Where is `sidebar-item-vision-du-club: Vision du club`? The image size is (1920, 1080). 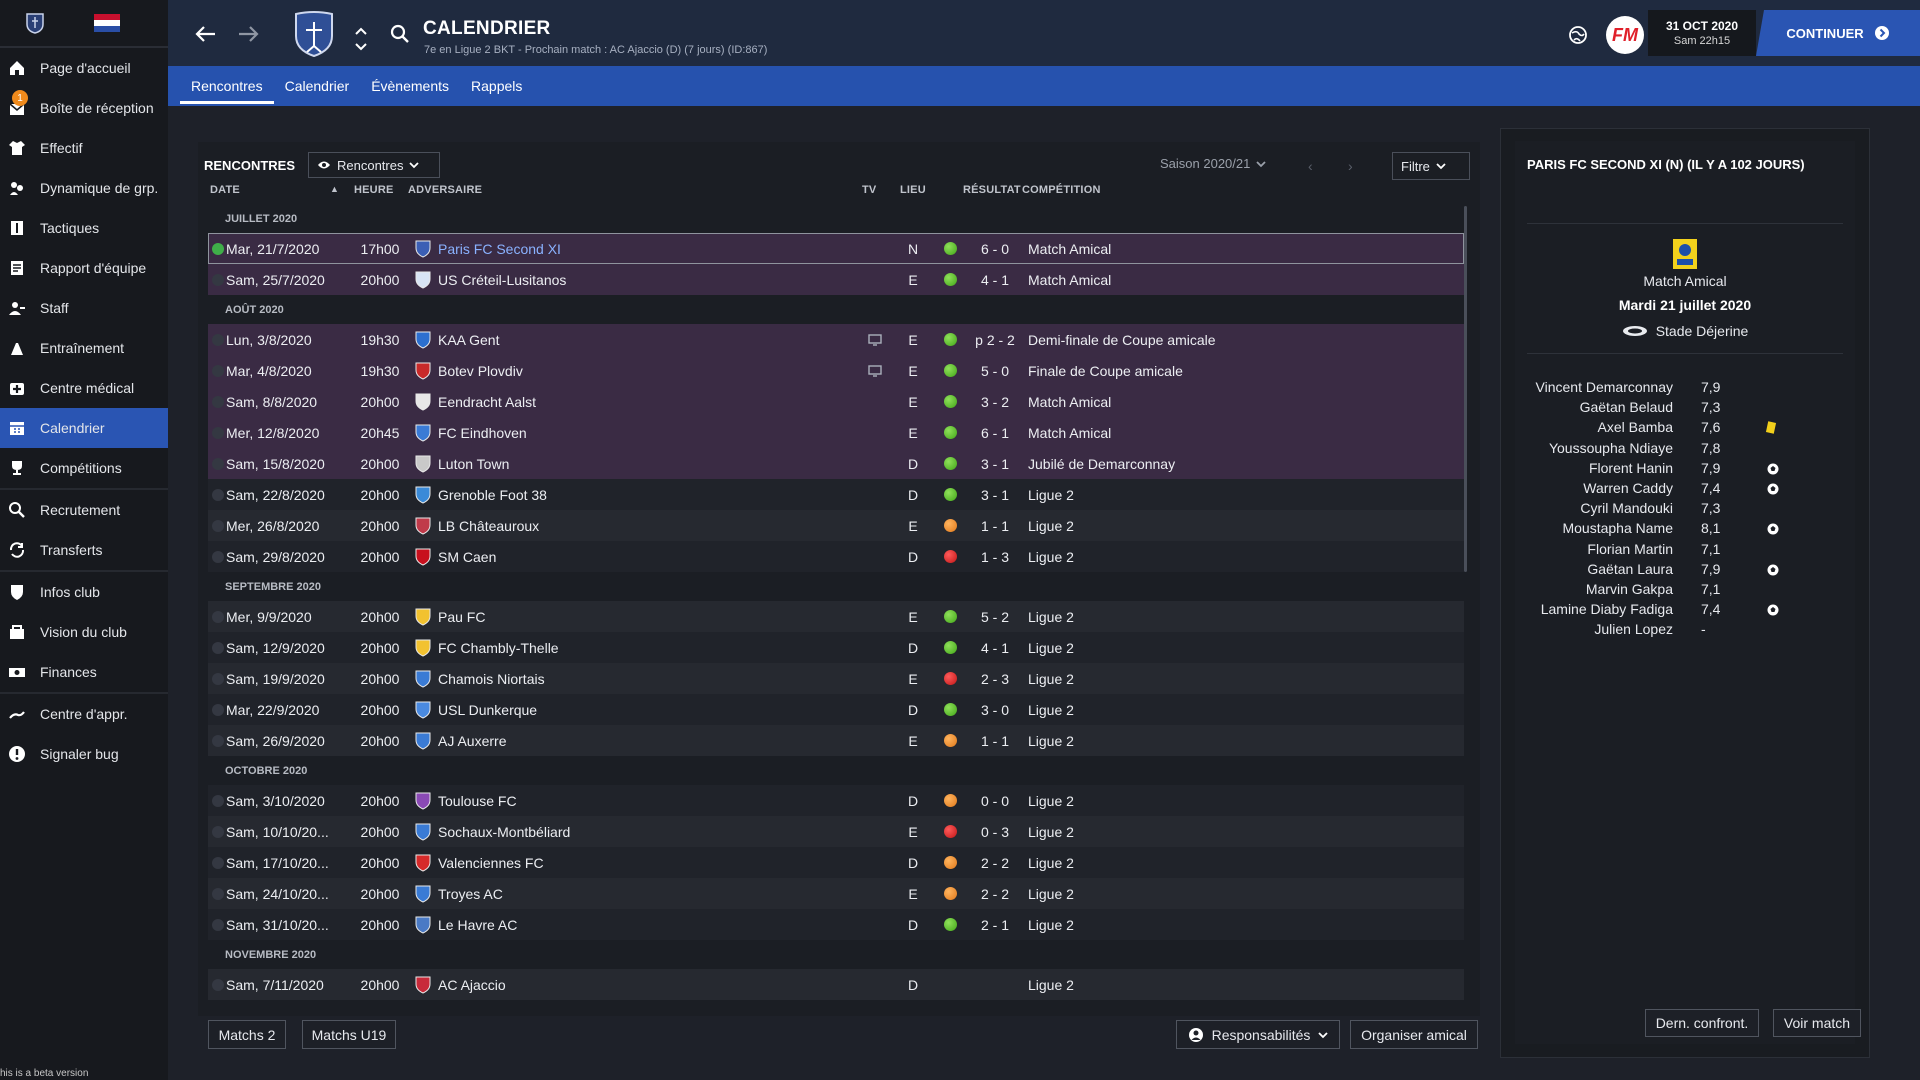 sidebar-item-vision-du-club: Vision du club is located at coordinates (84, 632).